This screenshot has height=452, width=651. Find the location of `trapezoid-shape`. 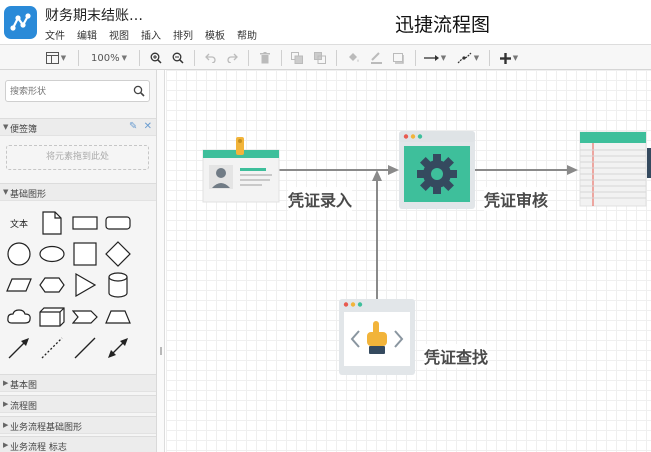

trapezoid-shape is located at coordinates (118, 317).